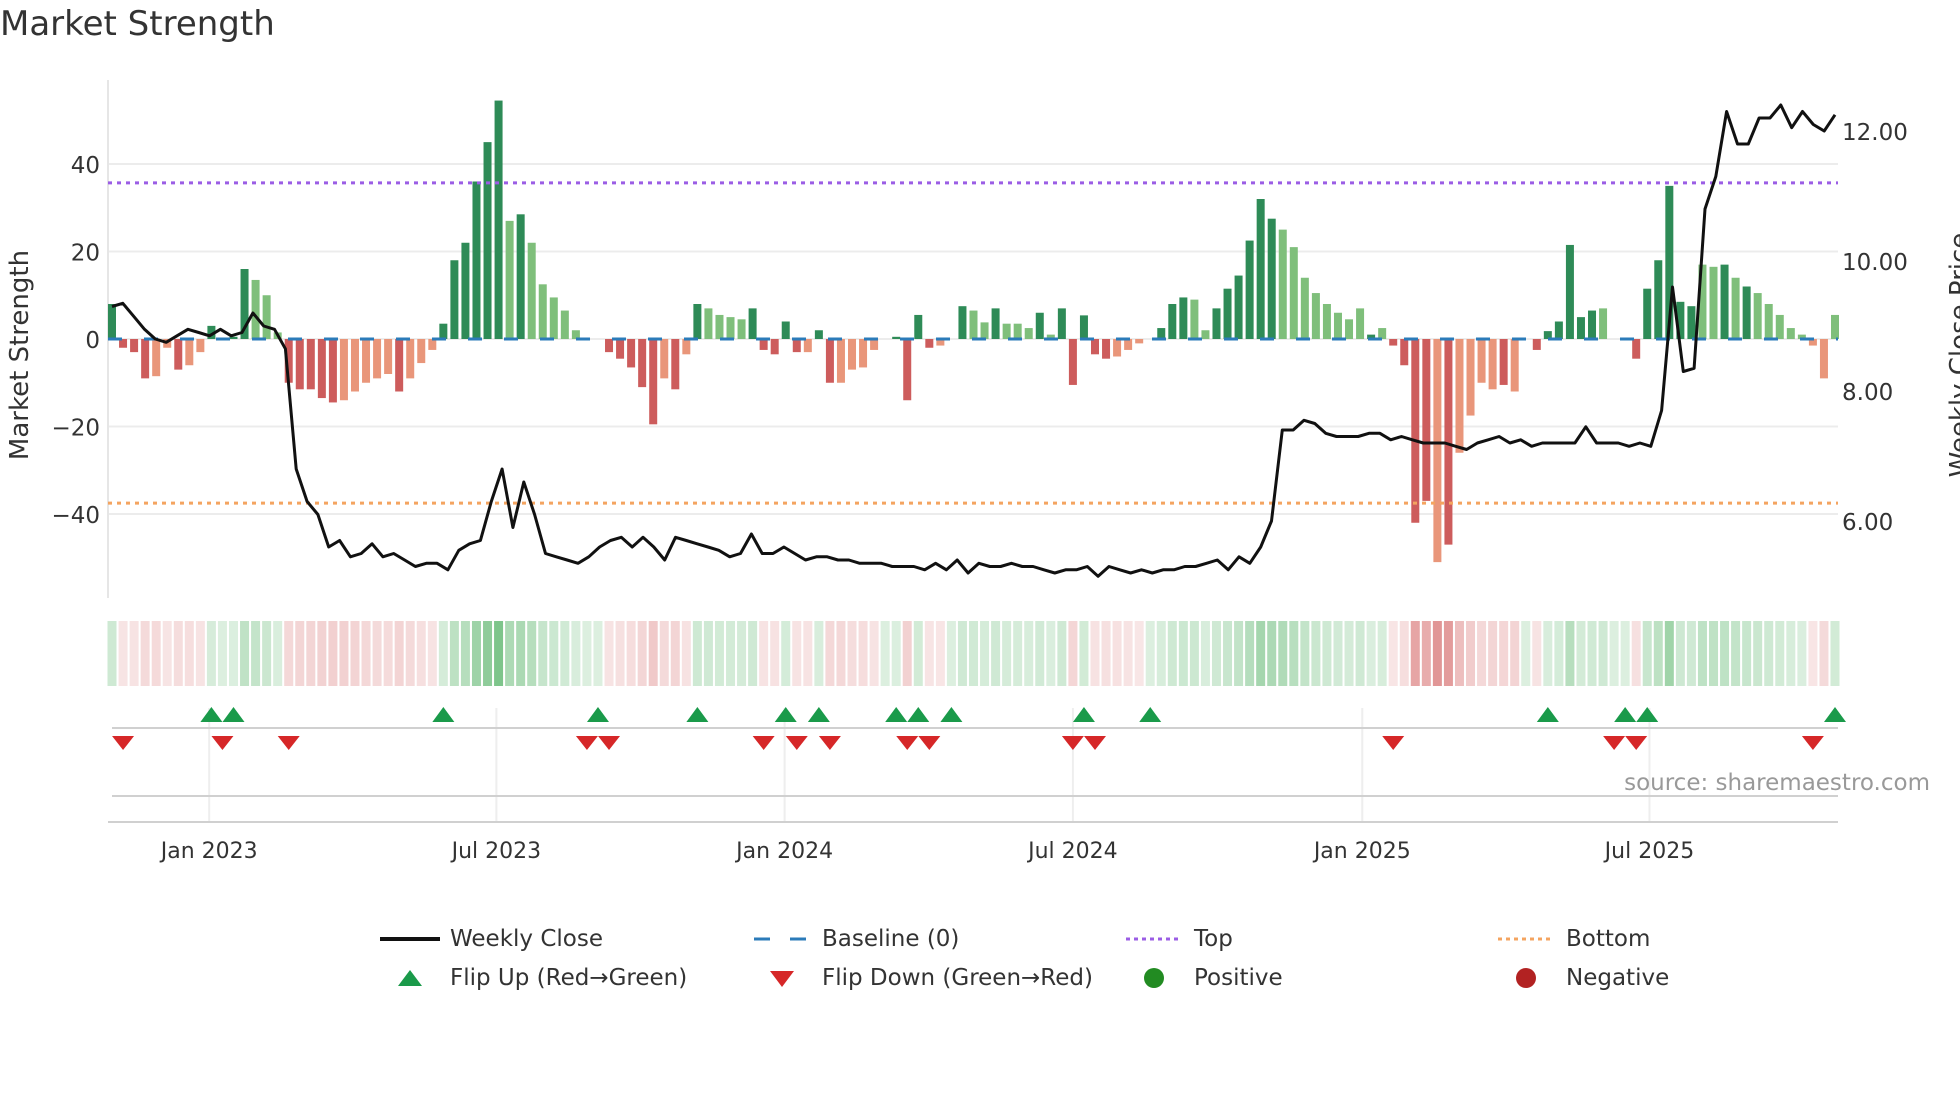 The image size is (1960, 1102). What do you see at coordinates (92, 341) in the screenshot?
I see `y-tick-label: 0` at bounding box center [92, 341].